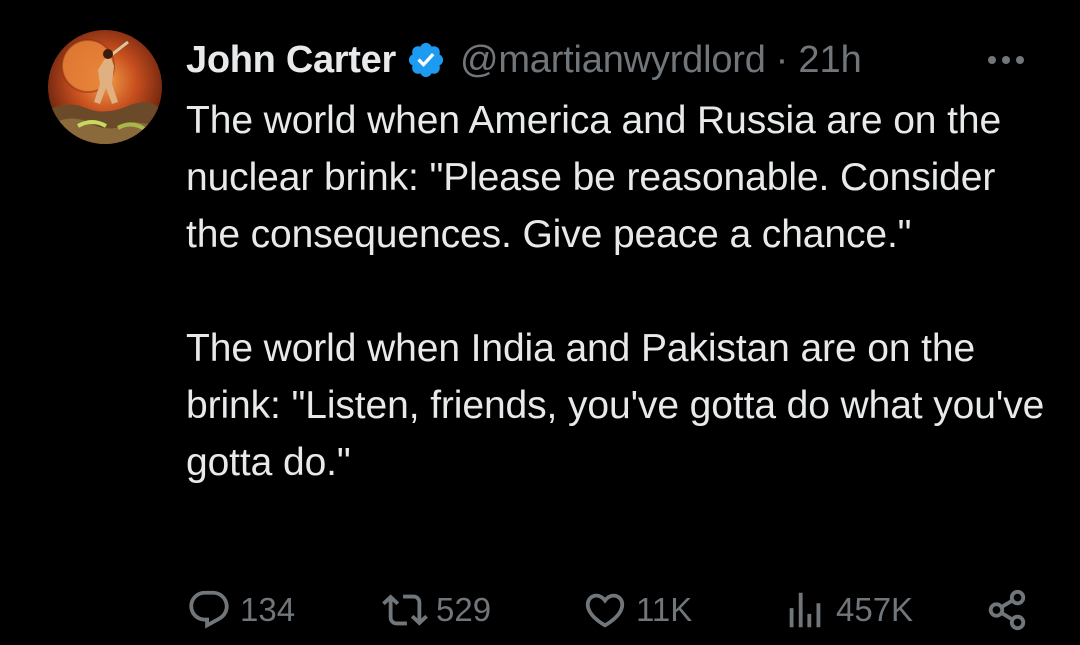 The height and width of the screenshot is (645, 1080). I want to click on reply-button: 134, so click(240, 610).